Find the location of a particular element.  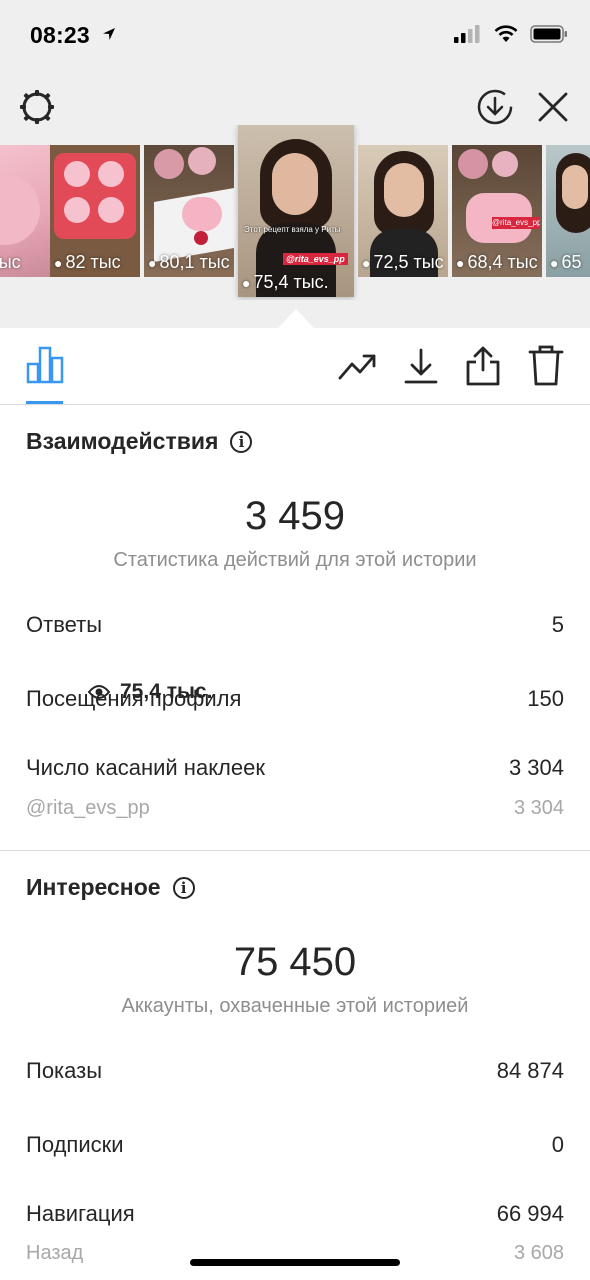

story-thumb: ●5 тыс is located at coordinates (25, 211).